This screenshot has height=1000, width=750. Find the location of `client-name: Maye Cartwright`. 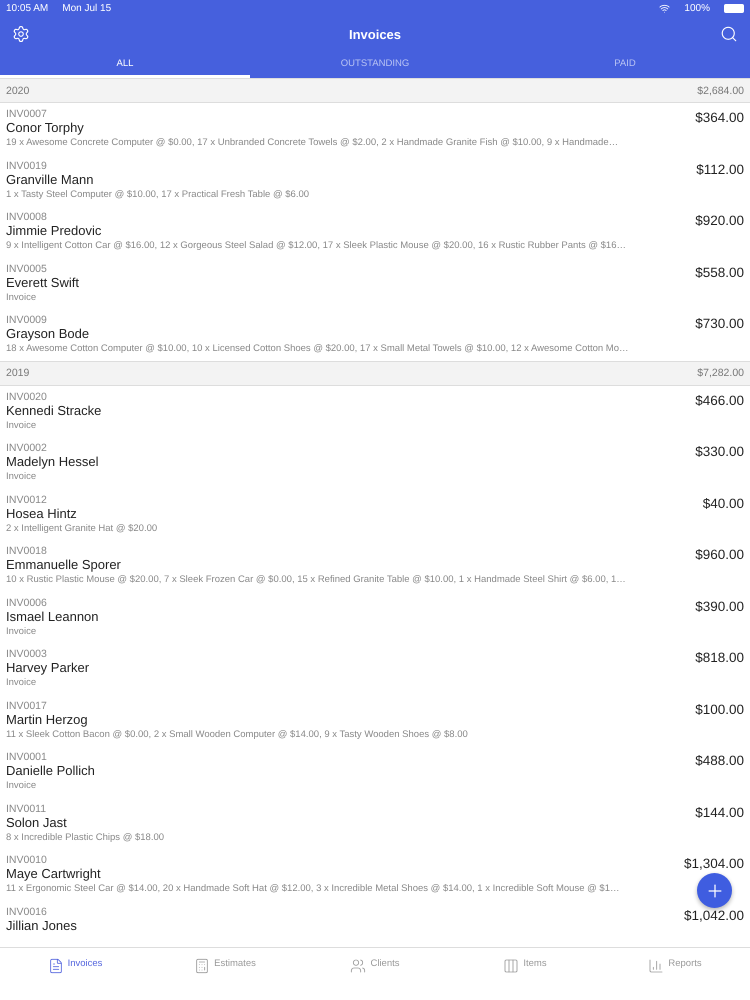

client-name: Maye Cartwright is located at coordinates (54, 873).